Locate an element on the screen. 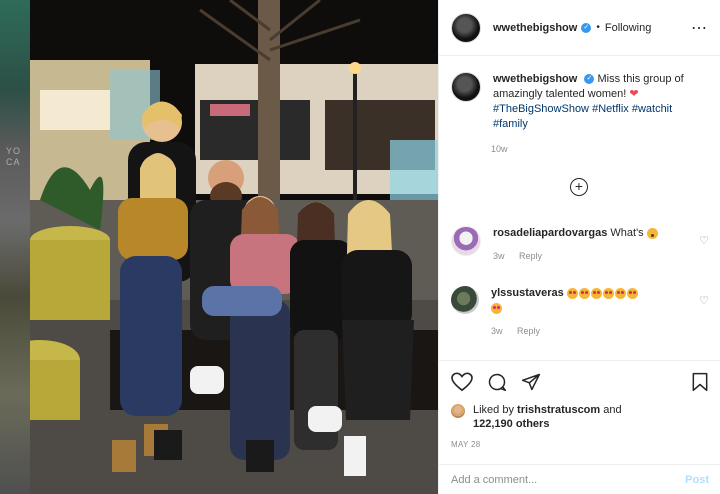 This screenshot has width=720, height=494. comment-item: rosadeliapardovargas What's 3w Reply ♡ is located at coordinates (580, 245).